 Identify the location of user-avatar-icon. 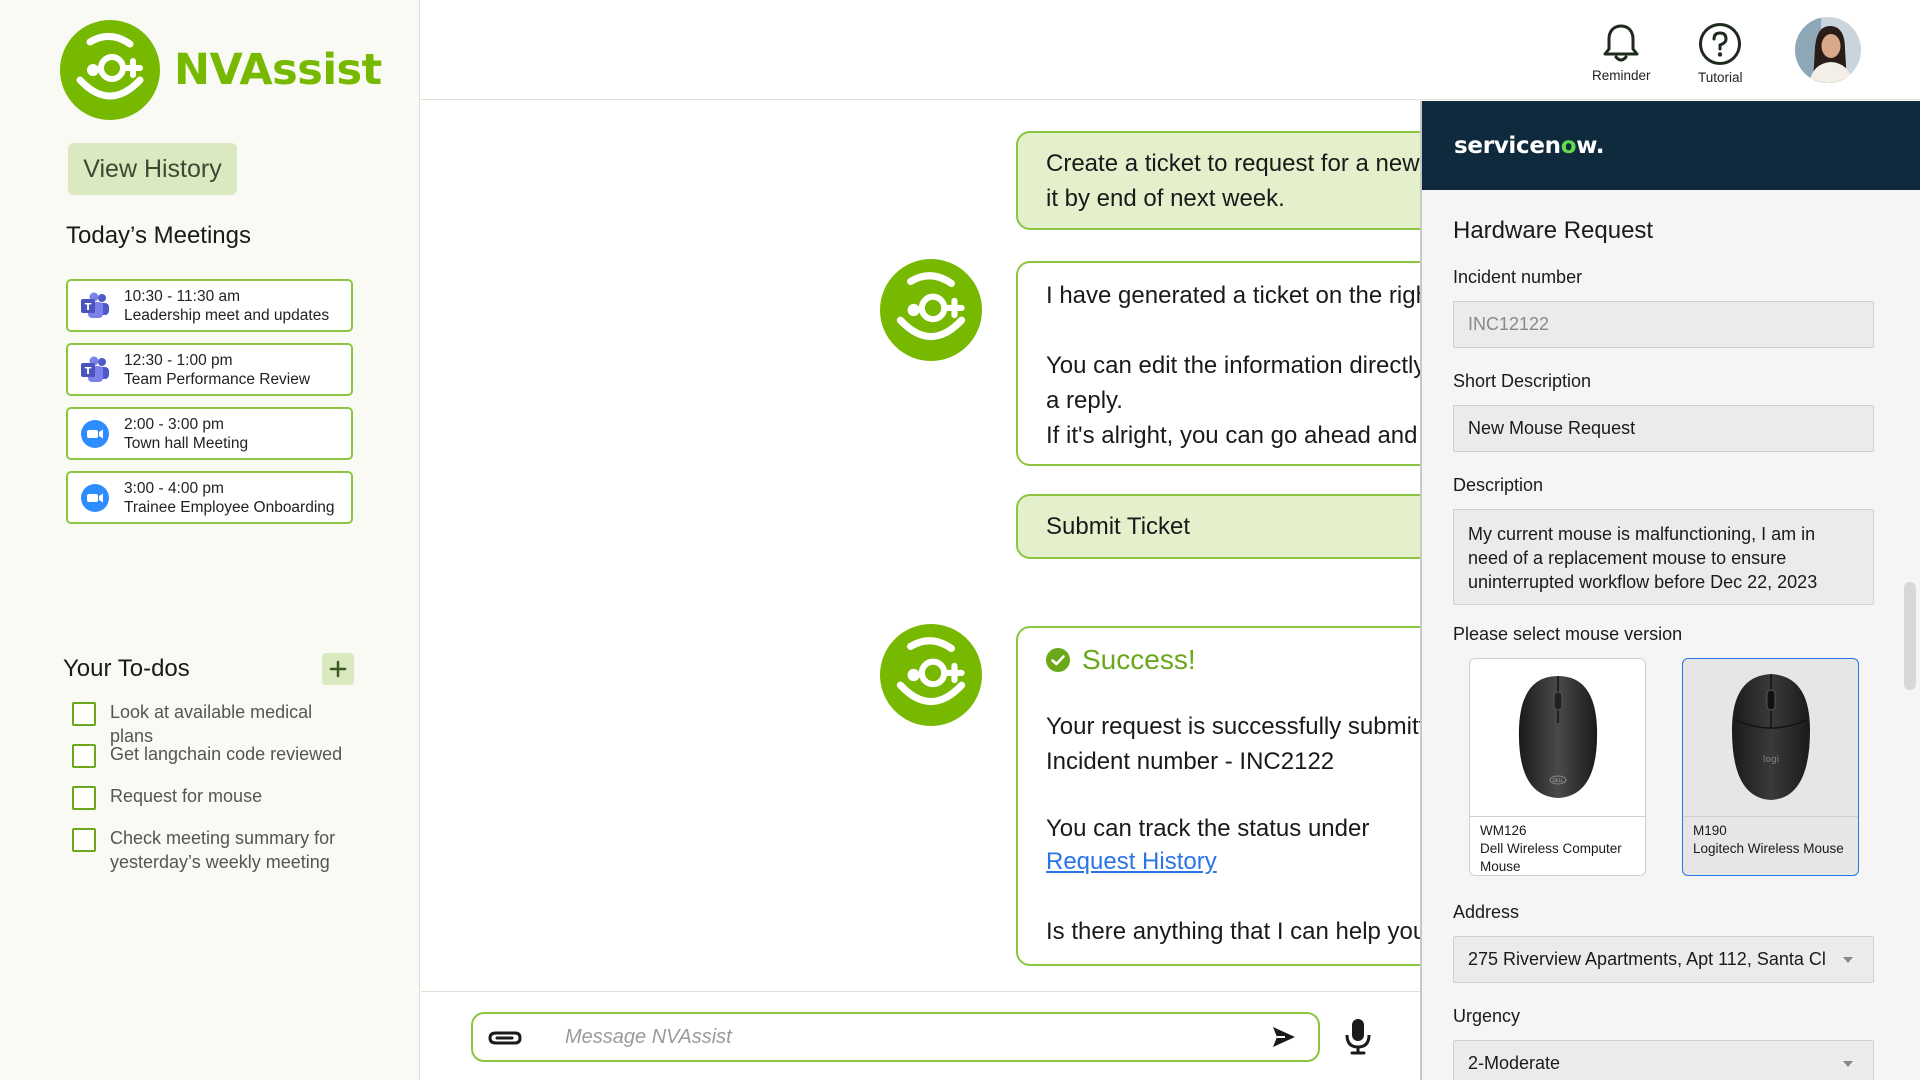
(1828, 50).